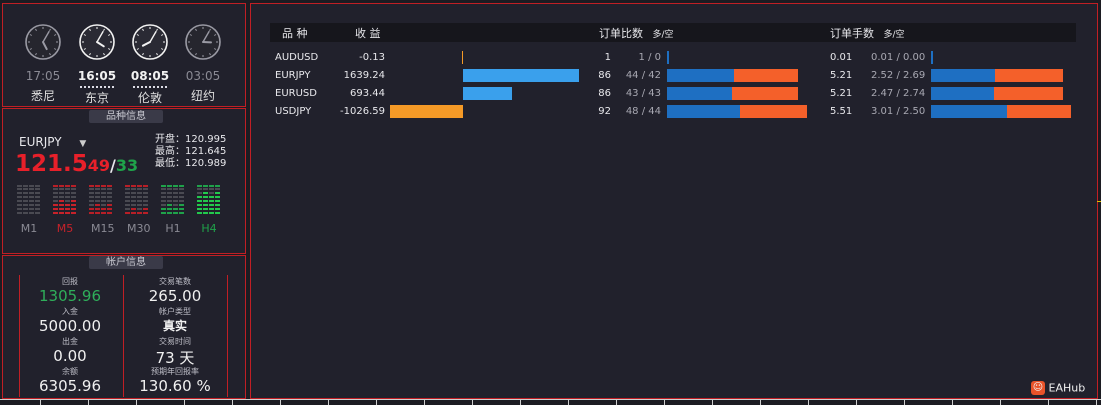 This screenshot has width=1101, height=405. I want to click on meter-M1, so click(31, 203).